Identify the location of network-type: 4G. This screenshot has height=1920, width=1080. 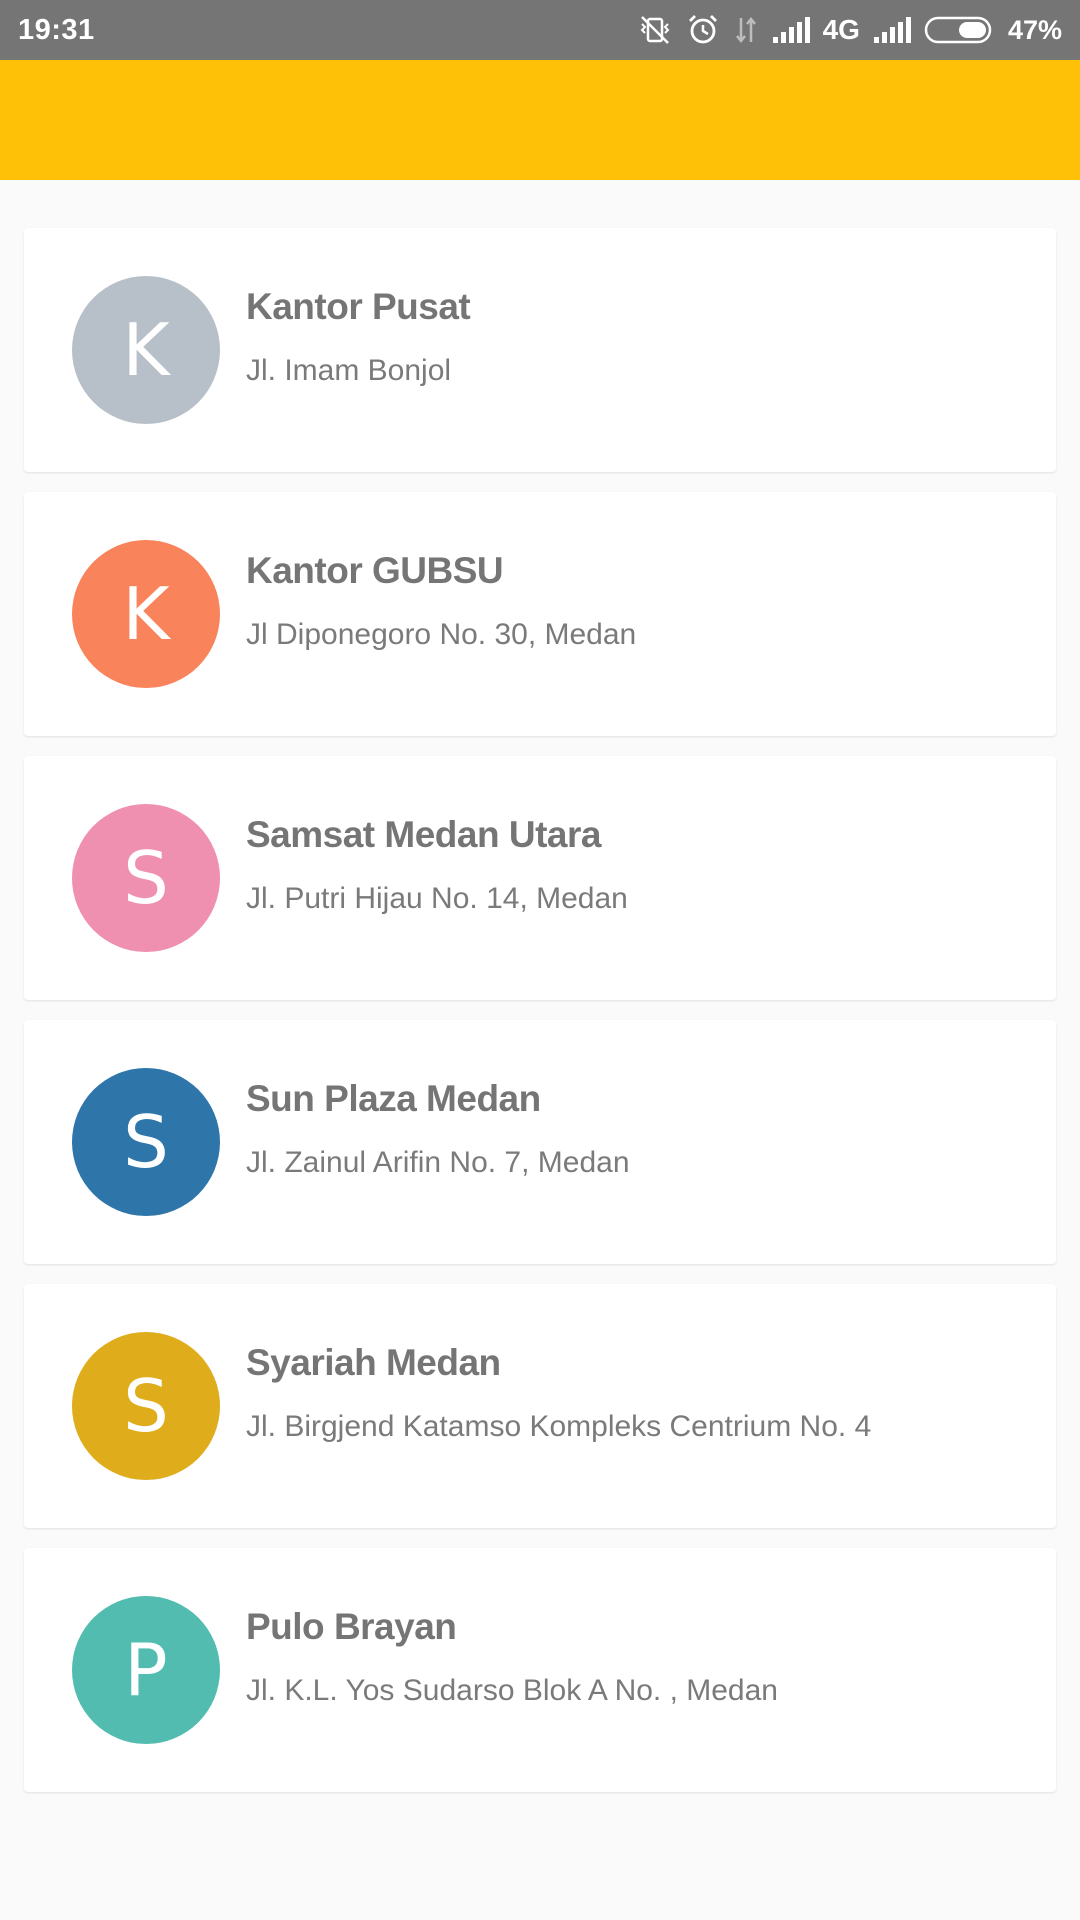
(841, 29).